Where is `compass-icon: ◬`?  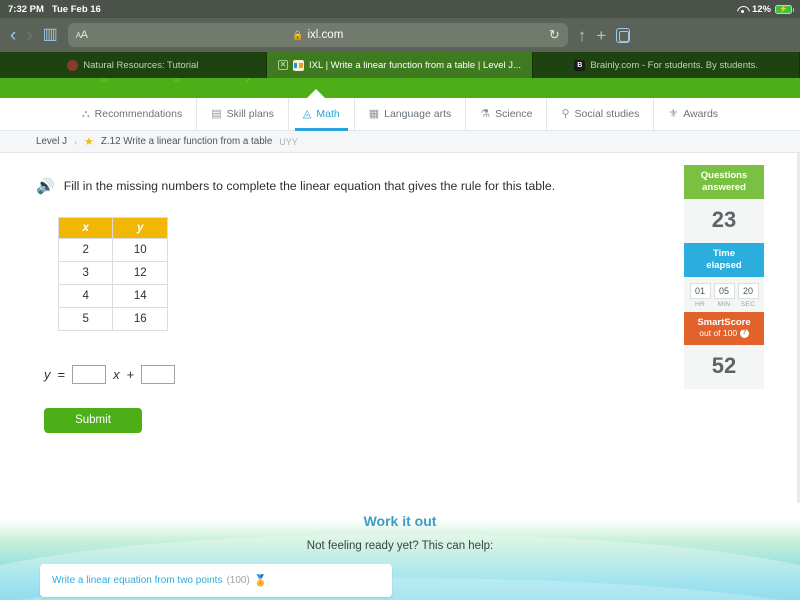
compass-icon: ◬ is located at coordinates (307, 113).